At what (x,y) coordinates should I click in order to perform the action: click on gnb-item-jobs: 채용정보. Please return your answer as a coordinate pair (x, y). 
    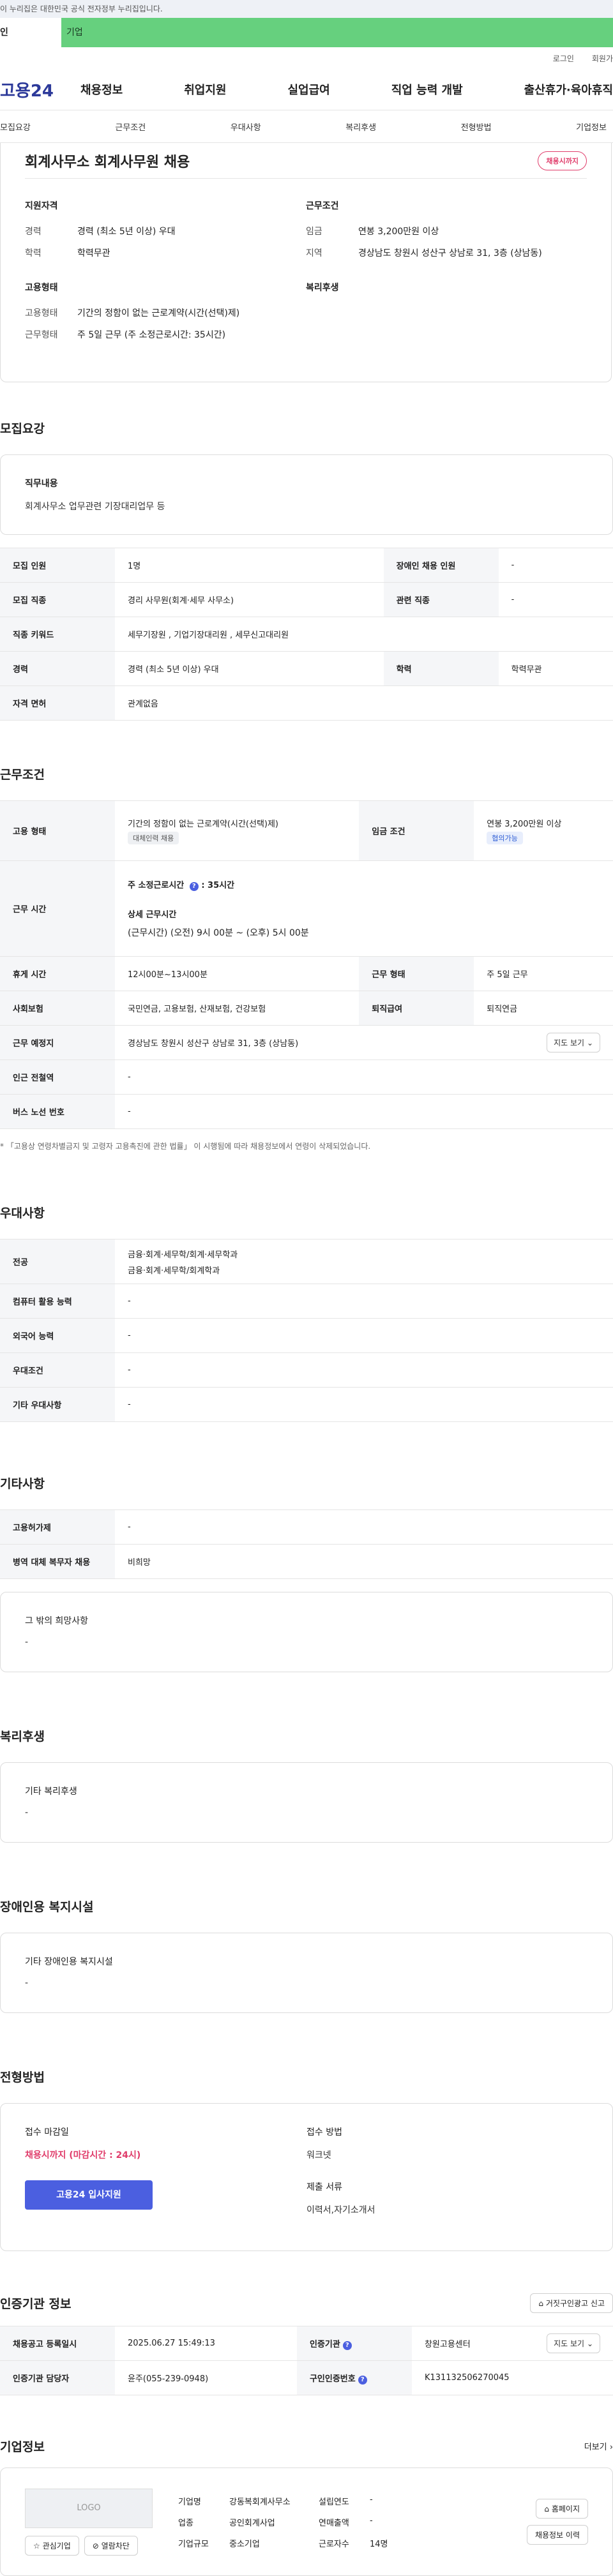
    Looking at the image, I should click on (101, 89).